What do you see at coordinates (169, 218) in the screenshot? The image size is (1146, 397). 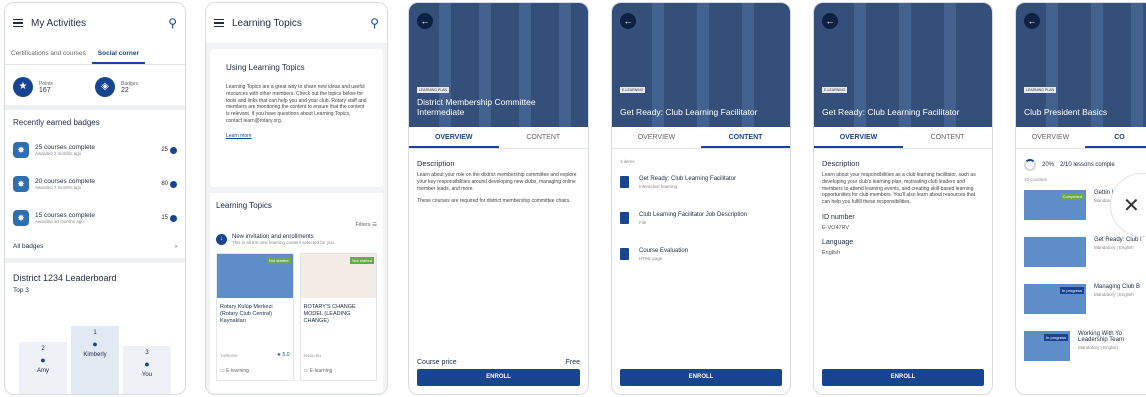 I see `badge-count: 15` at bounding box center [169, 218].